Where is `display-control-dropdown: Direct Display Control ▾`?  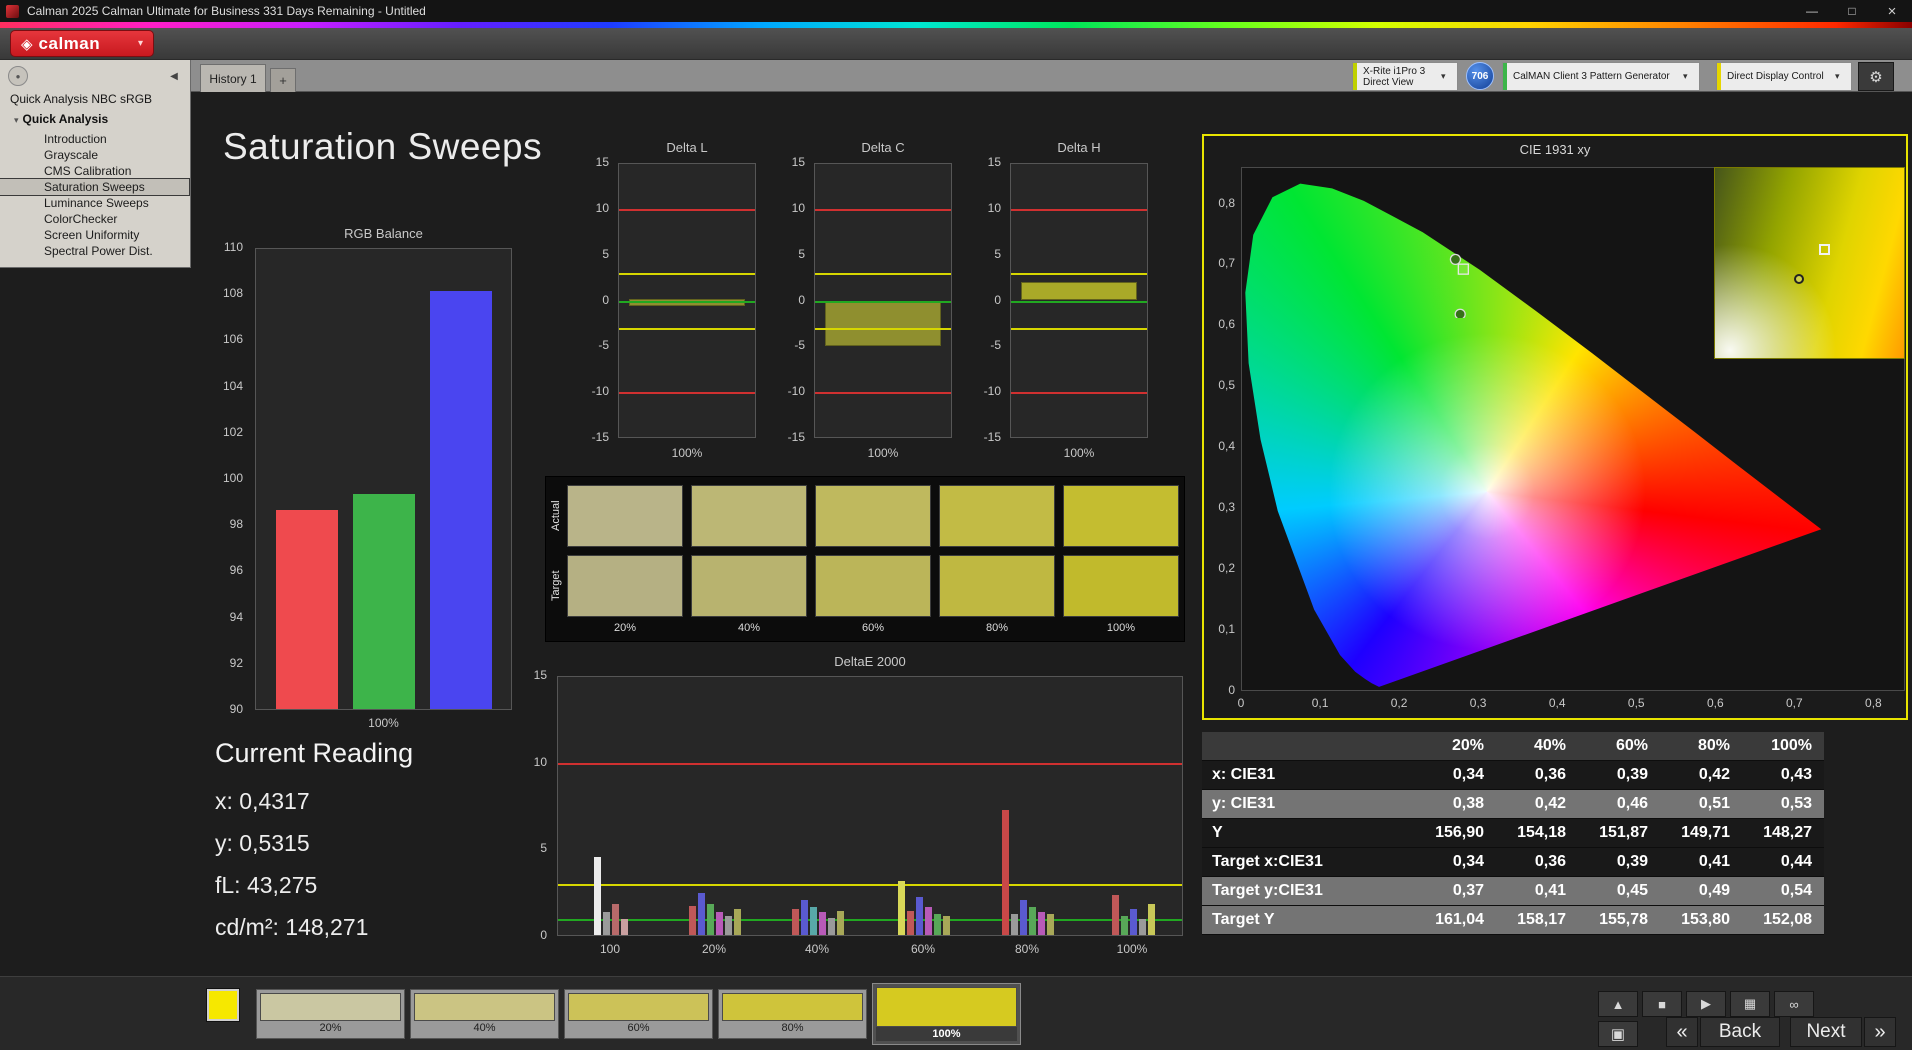 display-control-dropdown: Direct Display Control ▾ is located at coordinates (1784, 76).